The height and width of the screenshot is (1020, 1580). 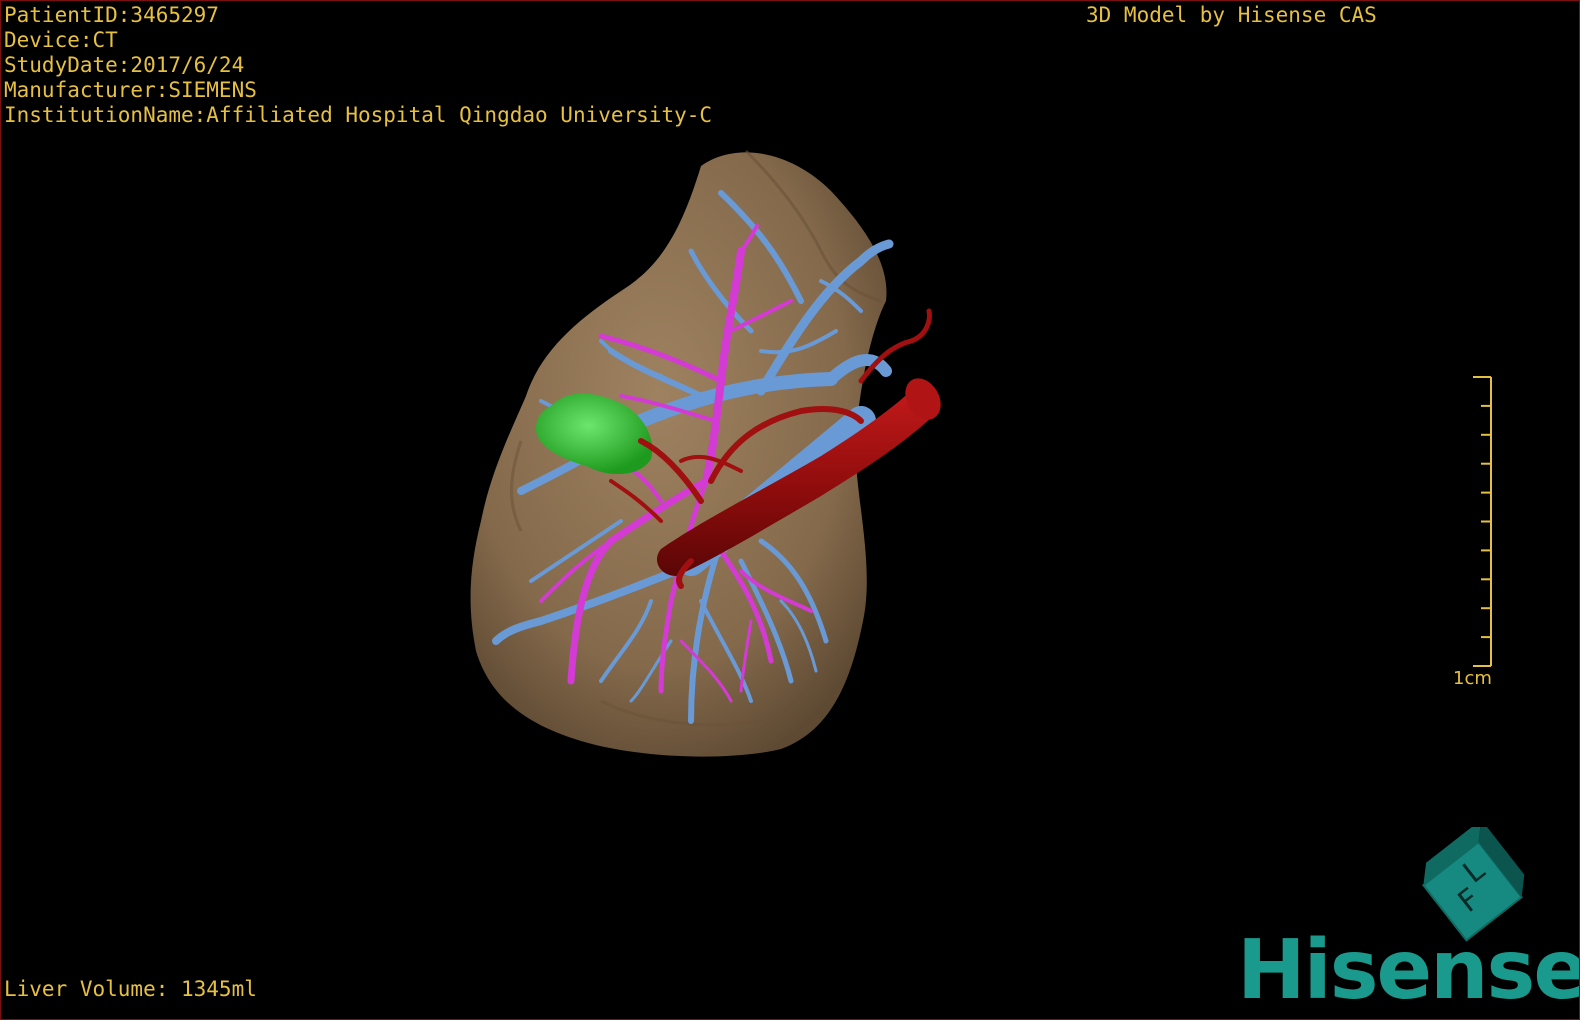 What do you see at coordinates (130, 90) in the screenshot?
I see `manufacturer: Manufacturer:SIEMENS` at bounding box center [130, 90].